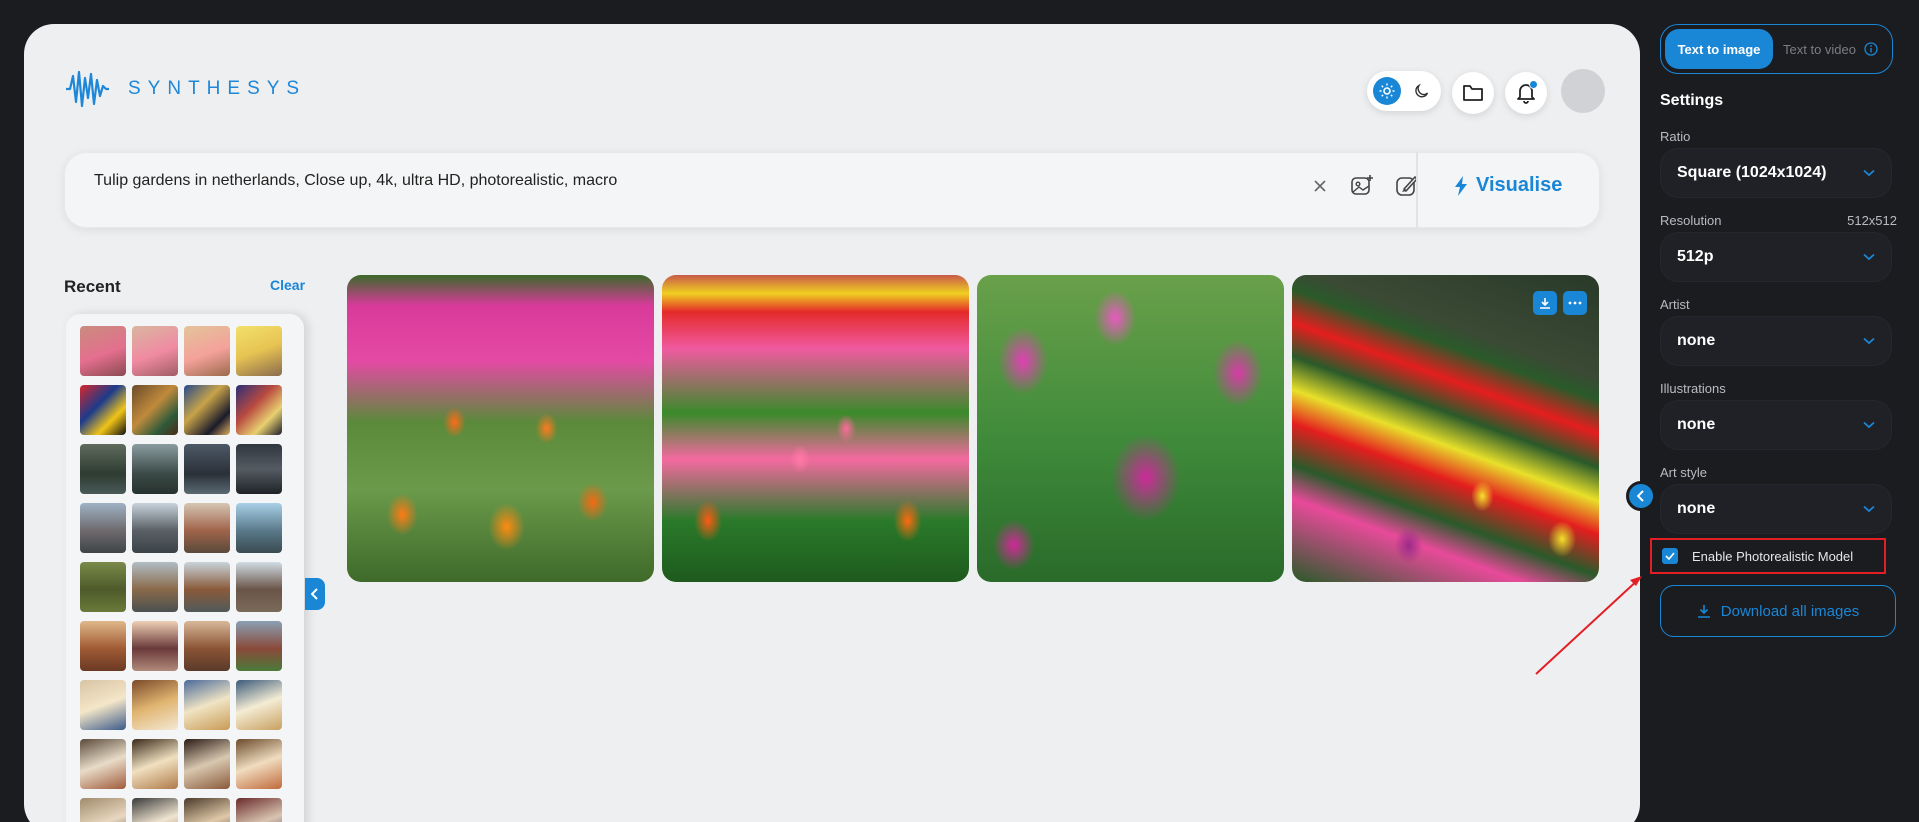  Describe the element at coordinates (1776, 257) in the screenshot. I see `resolution-select: 512p` at that location.